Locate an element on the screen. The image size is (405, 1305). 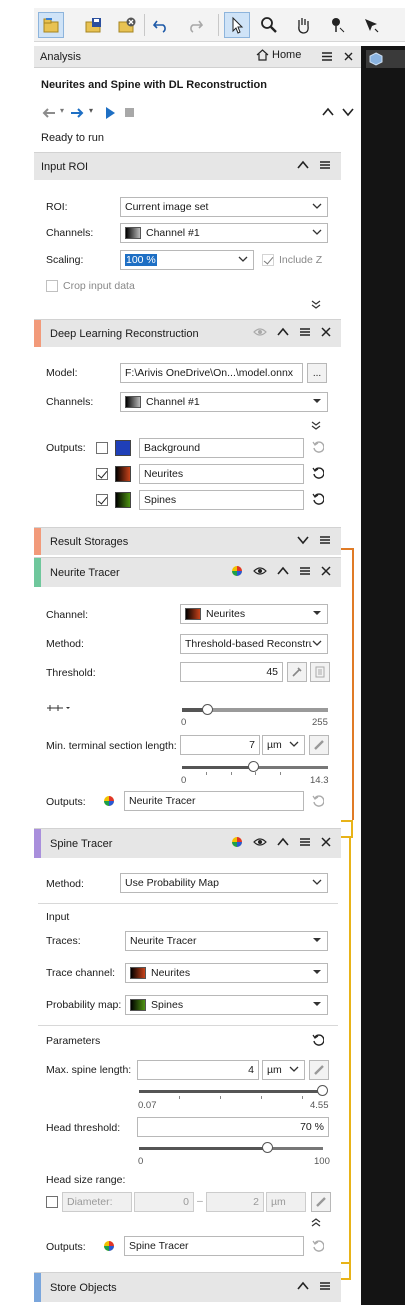
step-forward-dropdown-icon: ▾ is located at coordinates (91, 110).